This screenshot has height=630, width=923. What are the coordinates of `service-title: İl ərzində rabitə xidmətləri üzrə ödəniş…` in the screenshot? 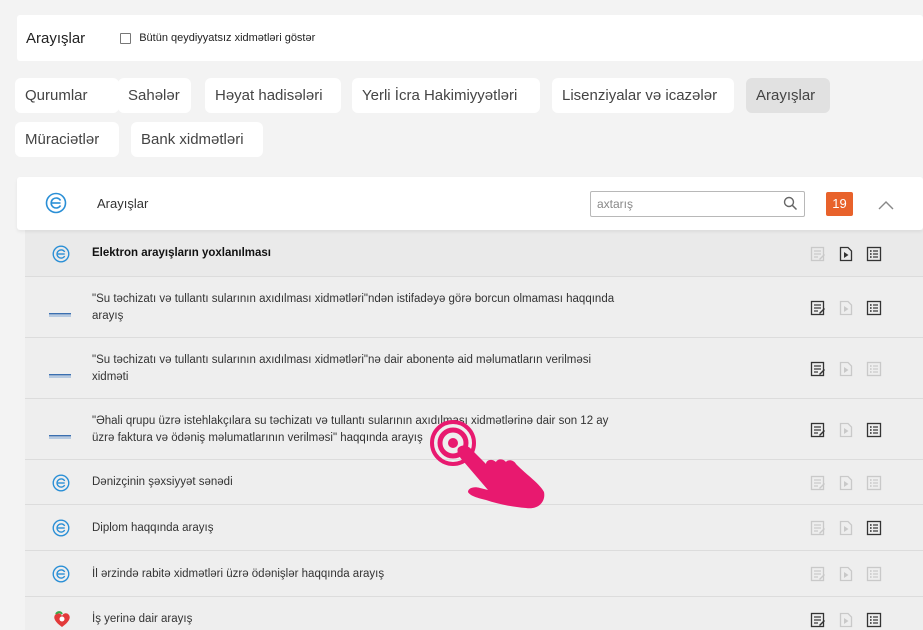 It's located at (357, 574).